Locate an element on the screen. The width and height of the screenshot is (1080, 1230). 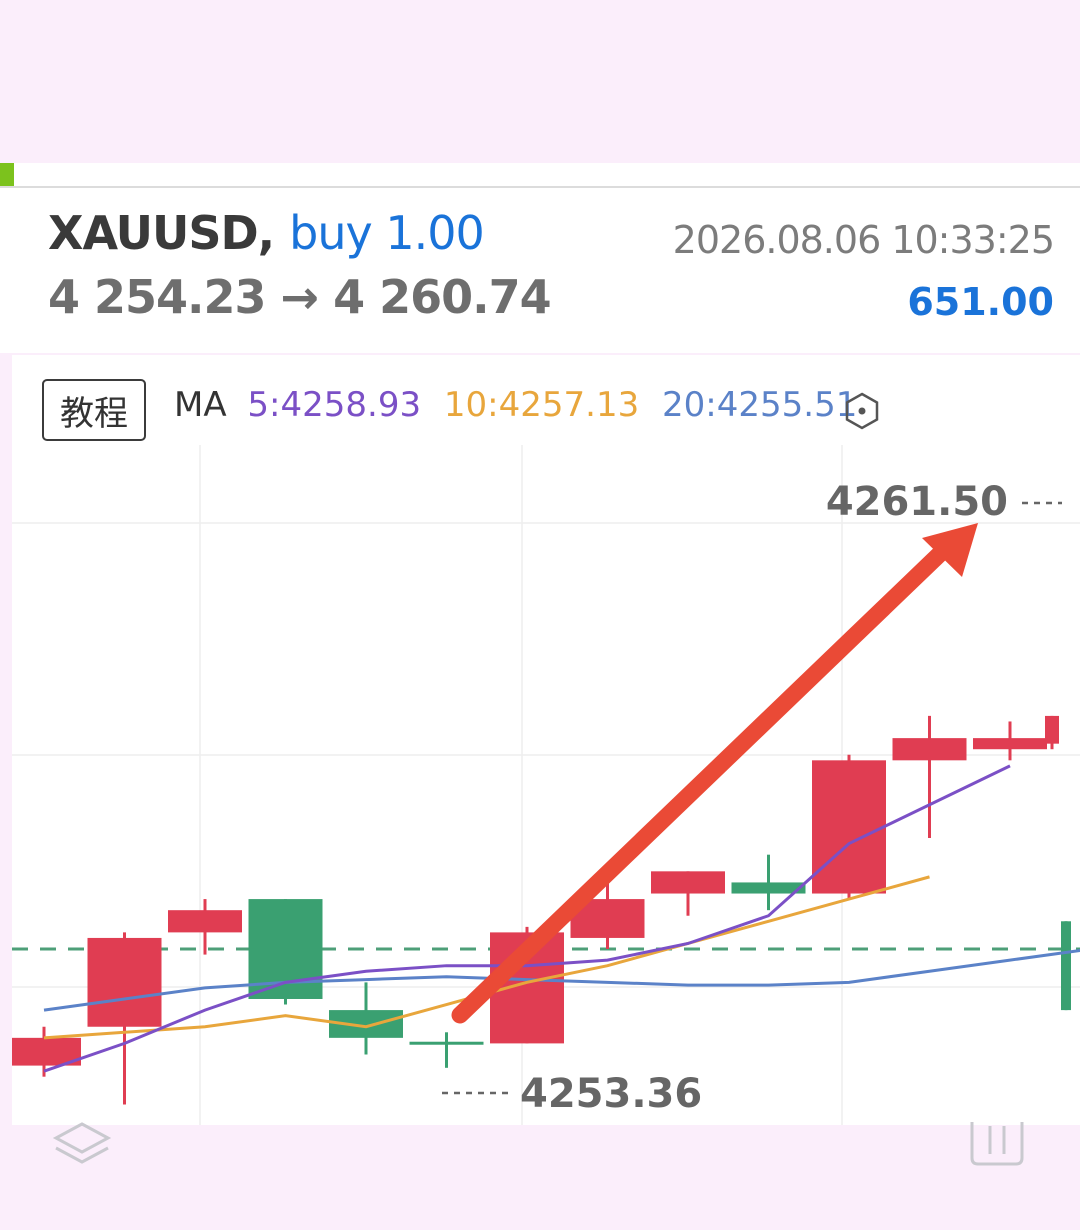
header-strip is located at coordinates (547, 175).